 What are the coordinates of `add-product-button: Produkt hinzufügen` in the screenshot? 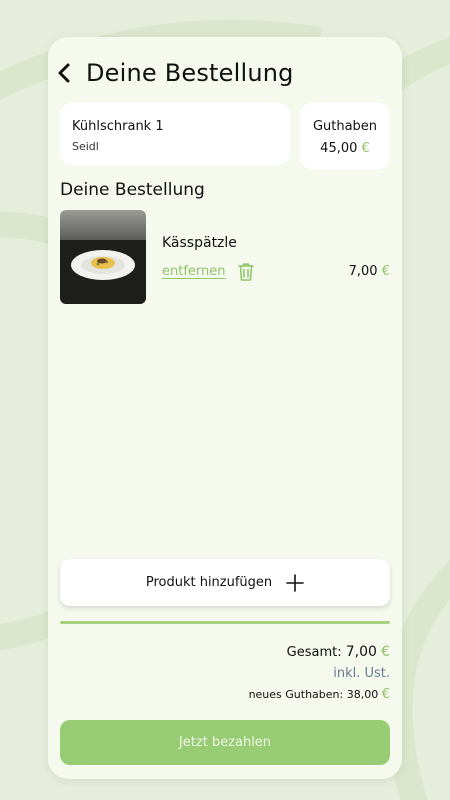 It's located at (225, 582).